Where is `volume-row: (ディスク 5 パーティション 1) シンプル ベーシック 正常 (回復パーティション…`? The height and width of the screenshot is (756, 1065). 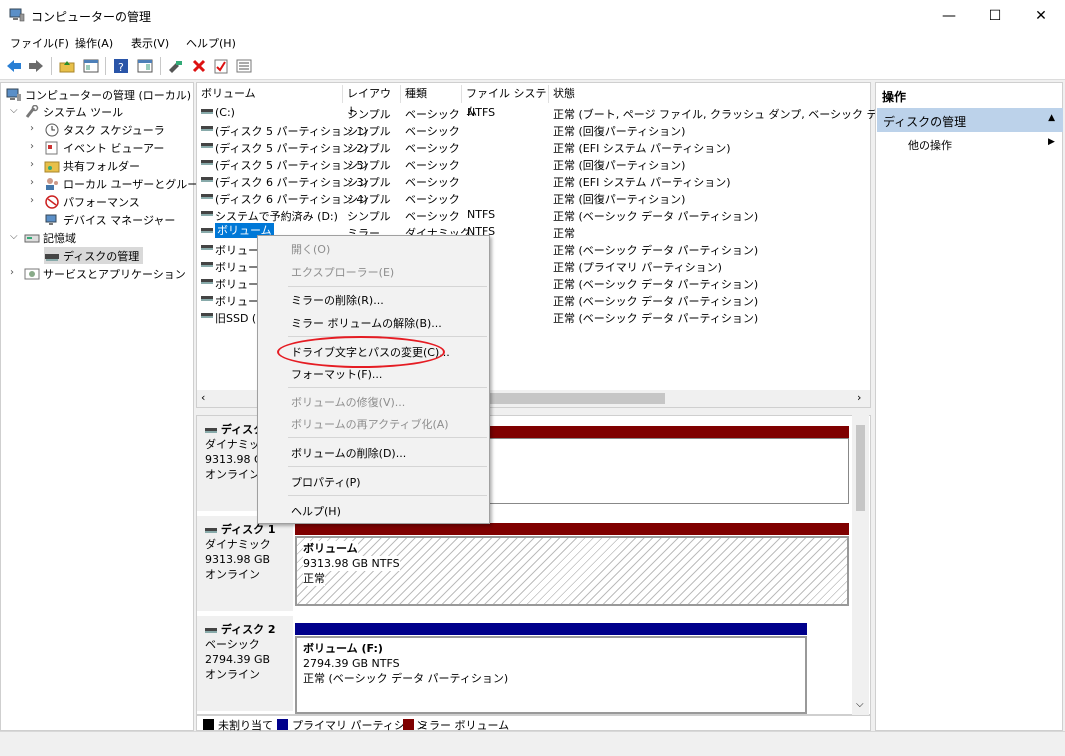 volume-row: (ディスク 5 パーティション 1) シンプル ベーシック 正常 (回復パーティション… is located at coordinates (534, 129).